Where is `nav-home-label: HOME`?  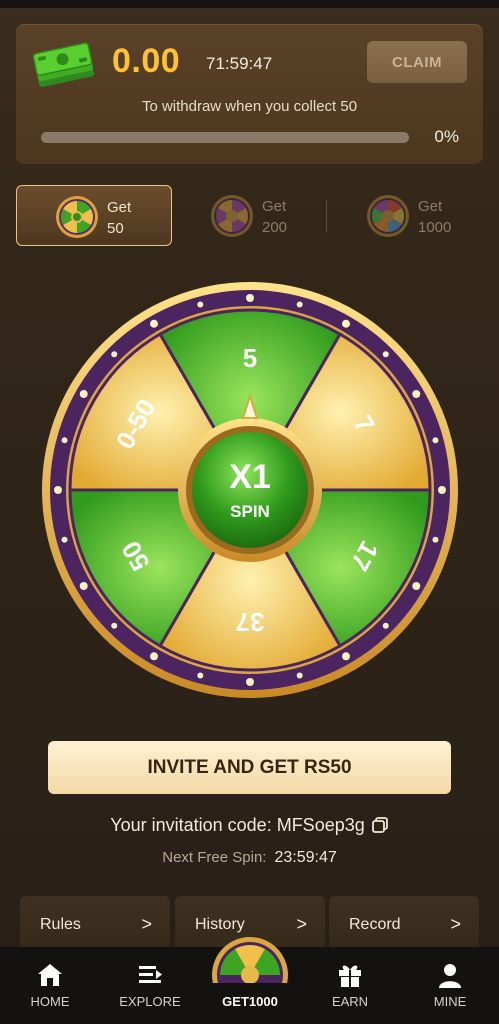
nav-home-label: HOME is located at coordinates (50, 1001).